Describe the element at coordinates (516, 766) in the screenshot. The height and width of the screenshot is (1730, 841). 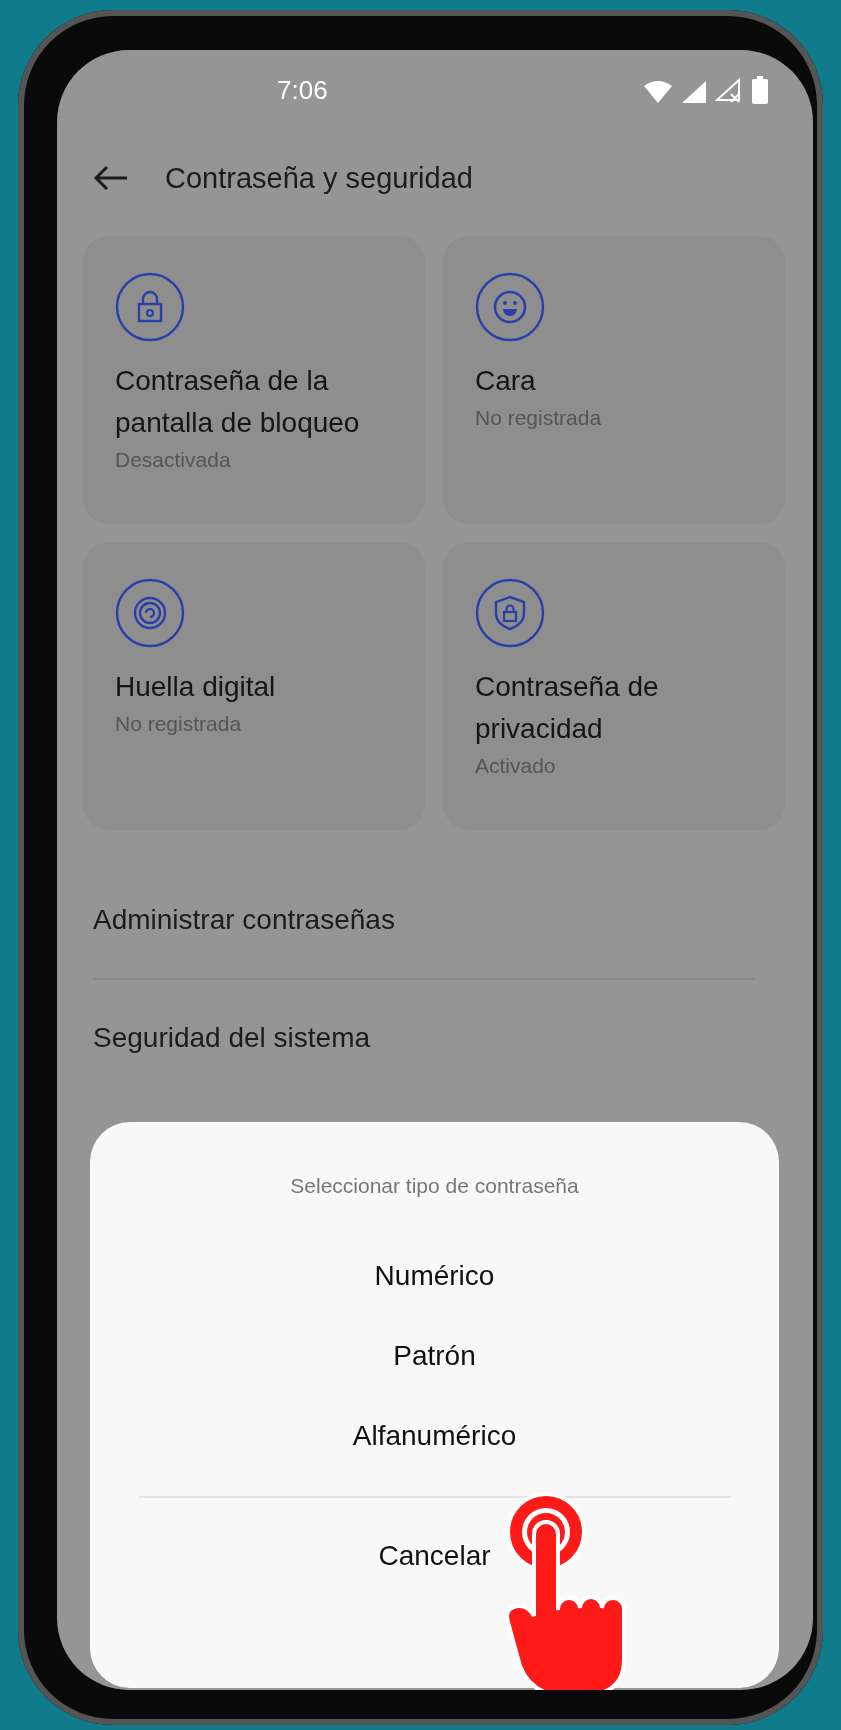
I see `card-status: Activado` at that location.